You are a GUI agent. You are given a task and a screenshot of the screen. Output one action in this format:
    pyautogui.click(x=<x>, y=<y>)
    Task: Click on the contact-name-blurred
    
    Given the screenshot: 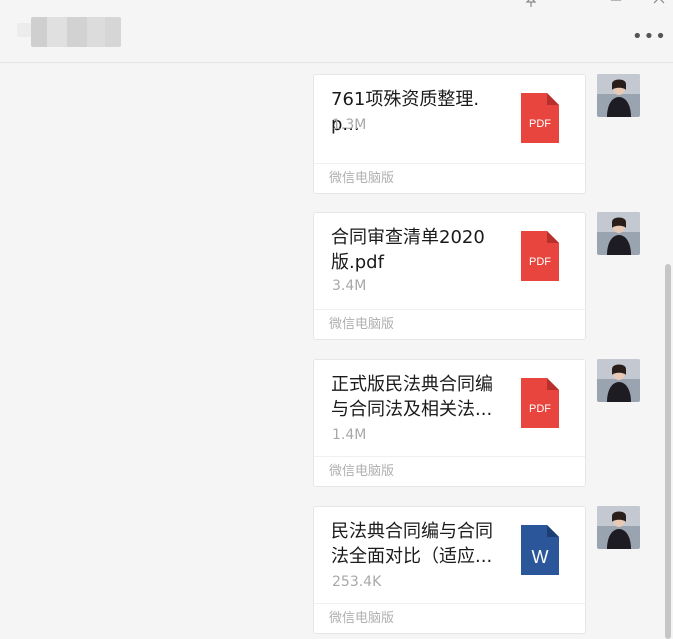 What is the action you would take?
    pyautogui.click(x=69, y=32)
    